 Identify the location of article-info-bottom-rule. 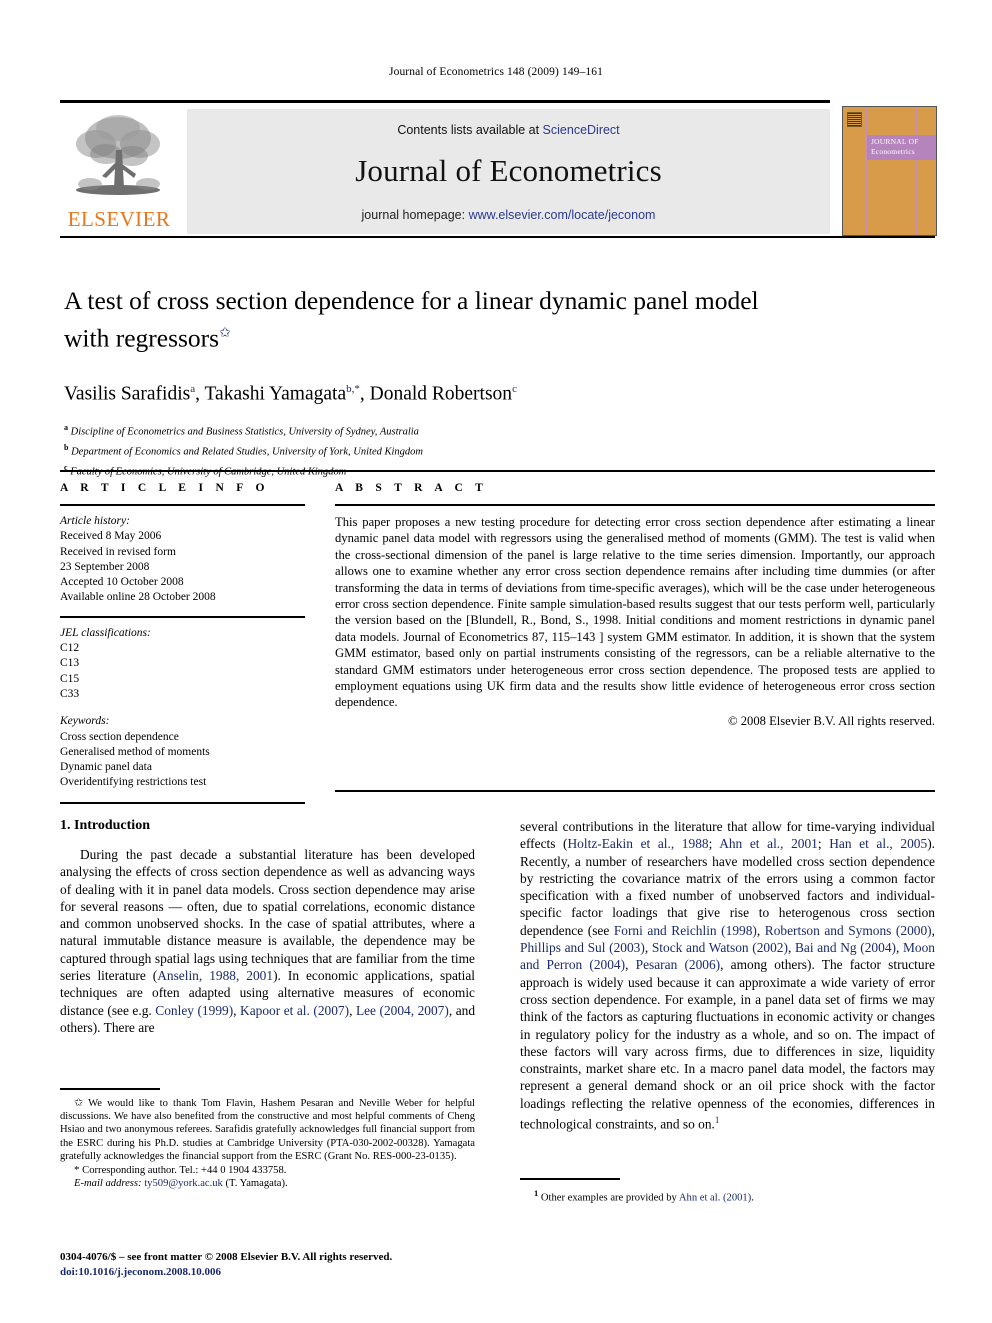
(182, 802).